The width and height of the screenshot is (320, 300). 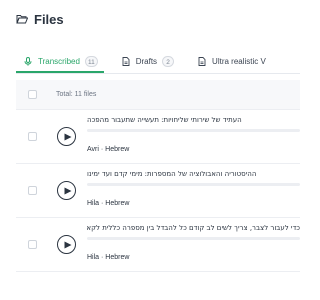 What do you see at coordinates (22, 19) in the screenshot?
I see `folder-open-icon` at bounding box center [22, 19].